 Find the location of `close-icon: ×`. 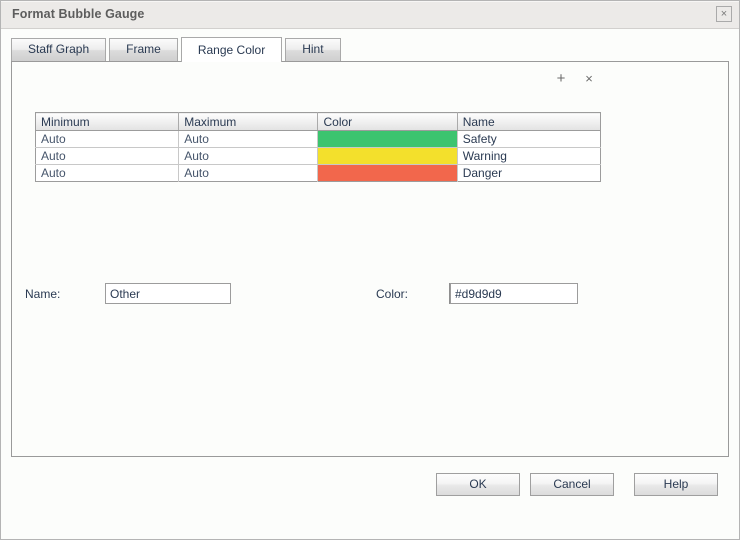

close-icon: × is located at coordinates (724, 14).